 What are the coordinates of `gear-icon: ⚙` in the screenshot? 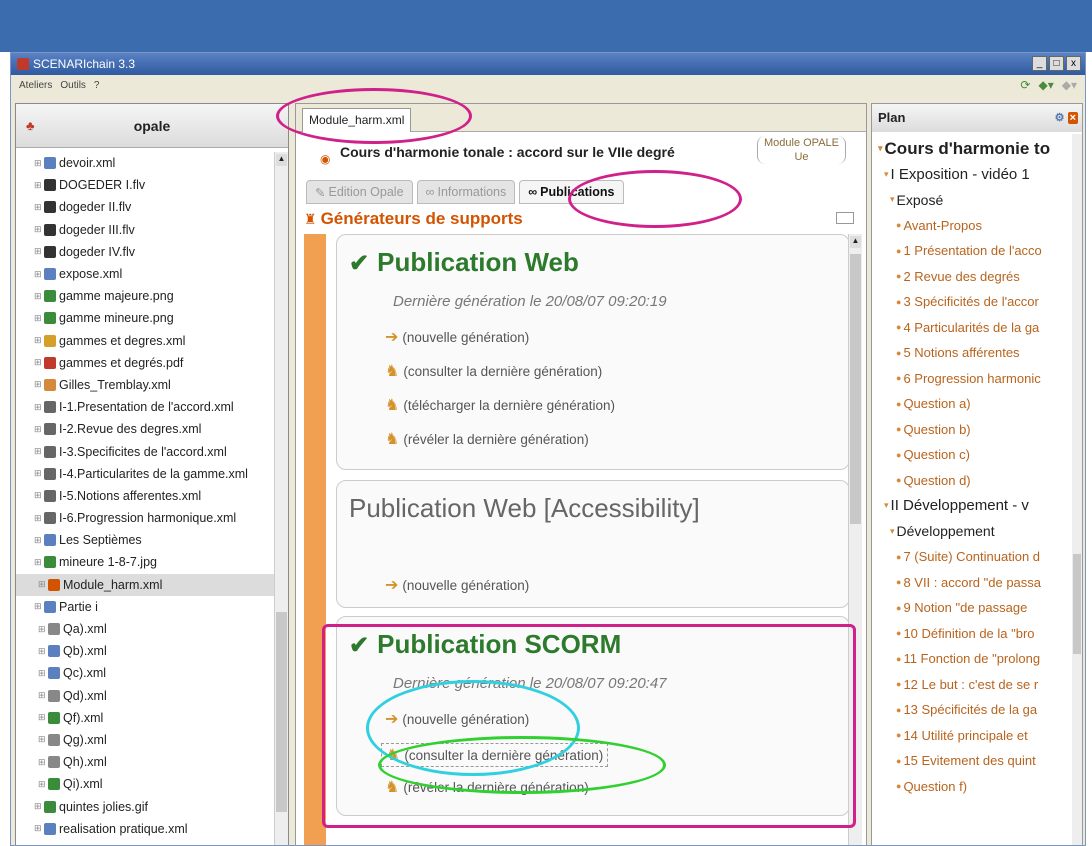 It's located at (1060, 118).